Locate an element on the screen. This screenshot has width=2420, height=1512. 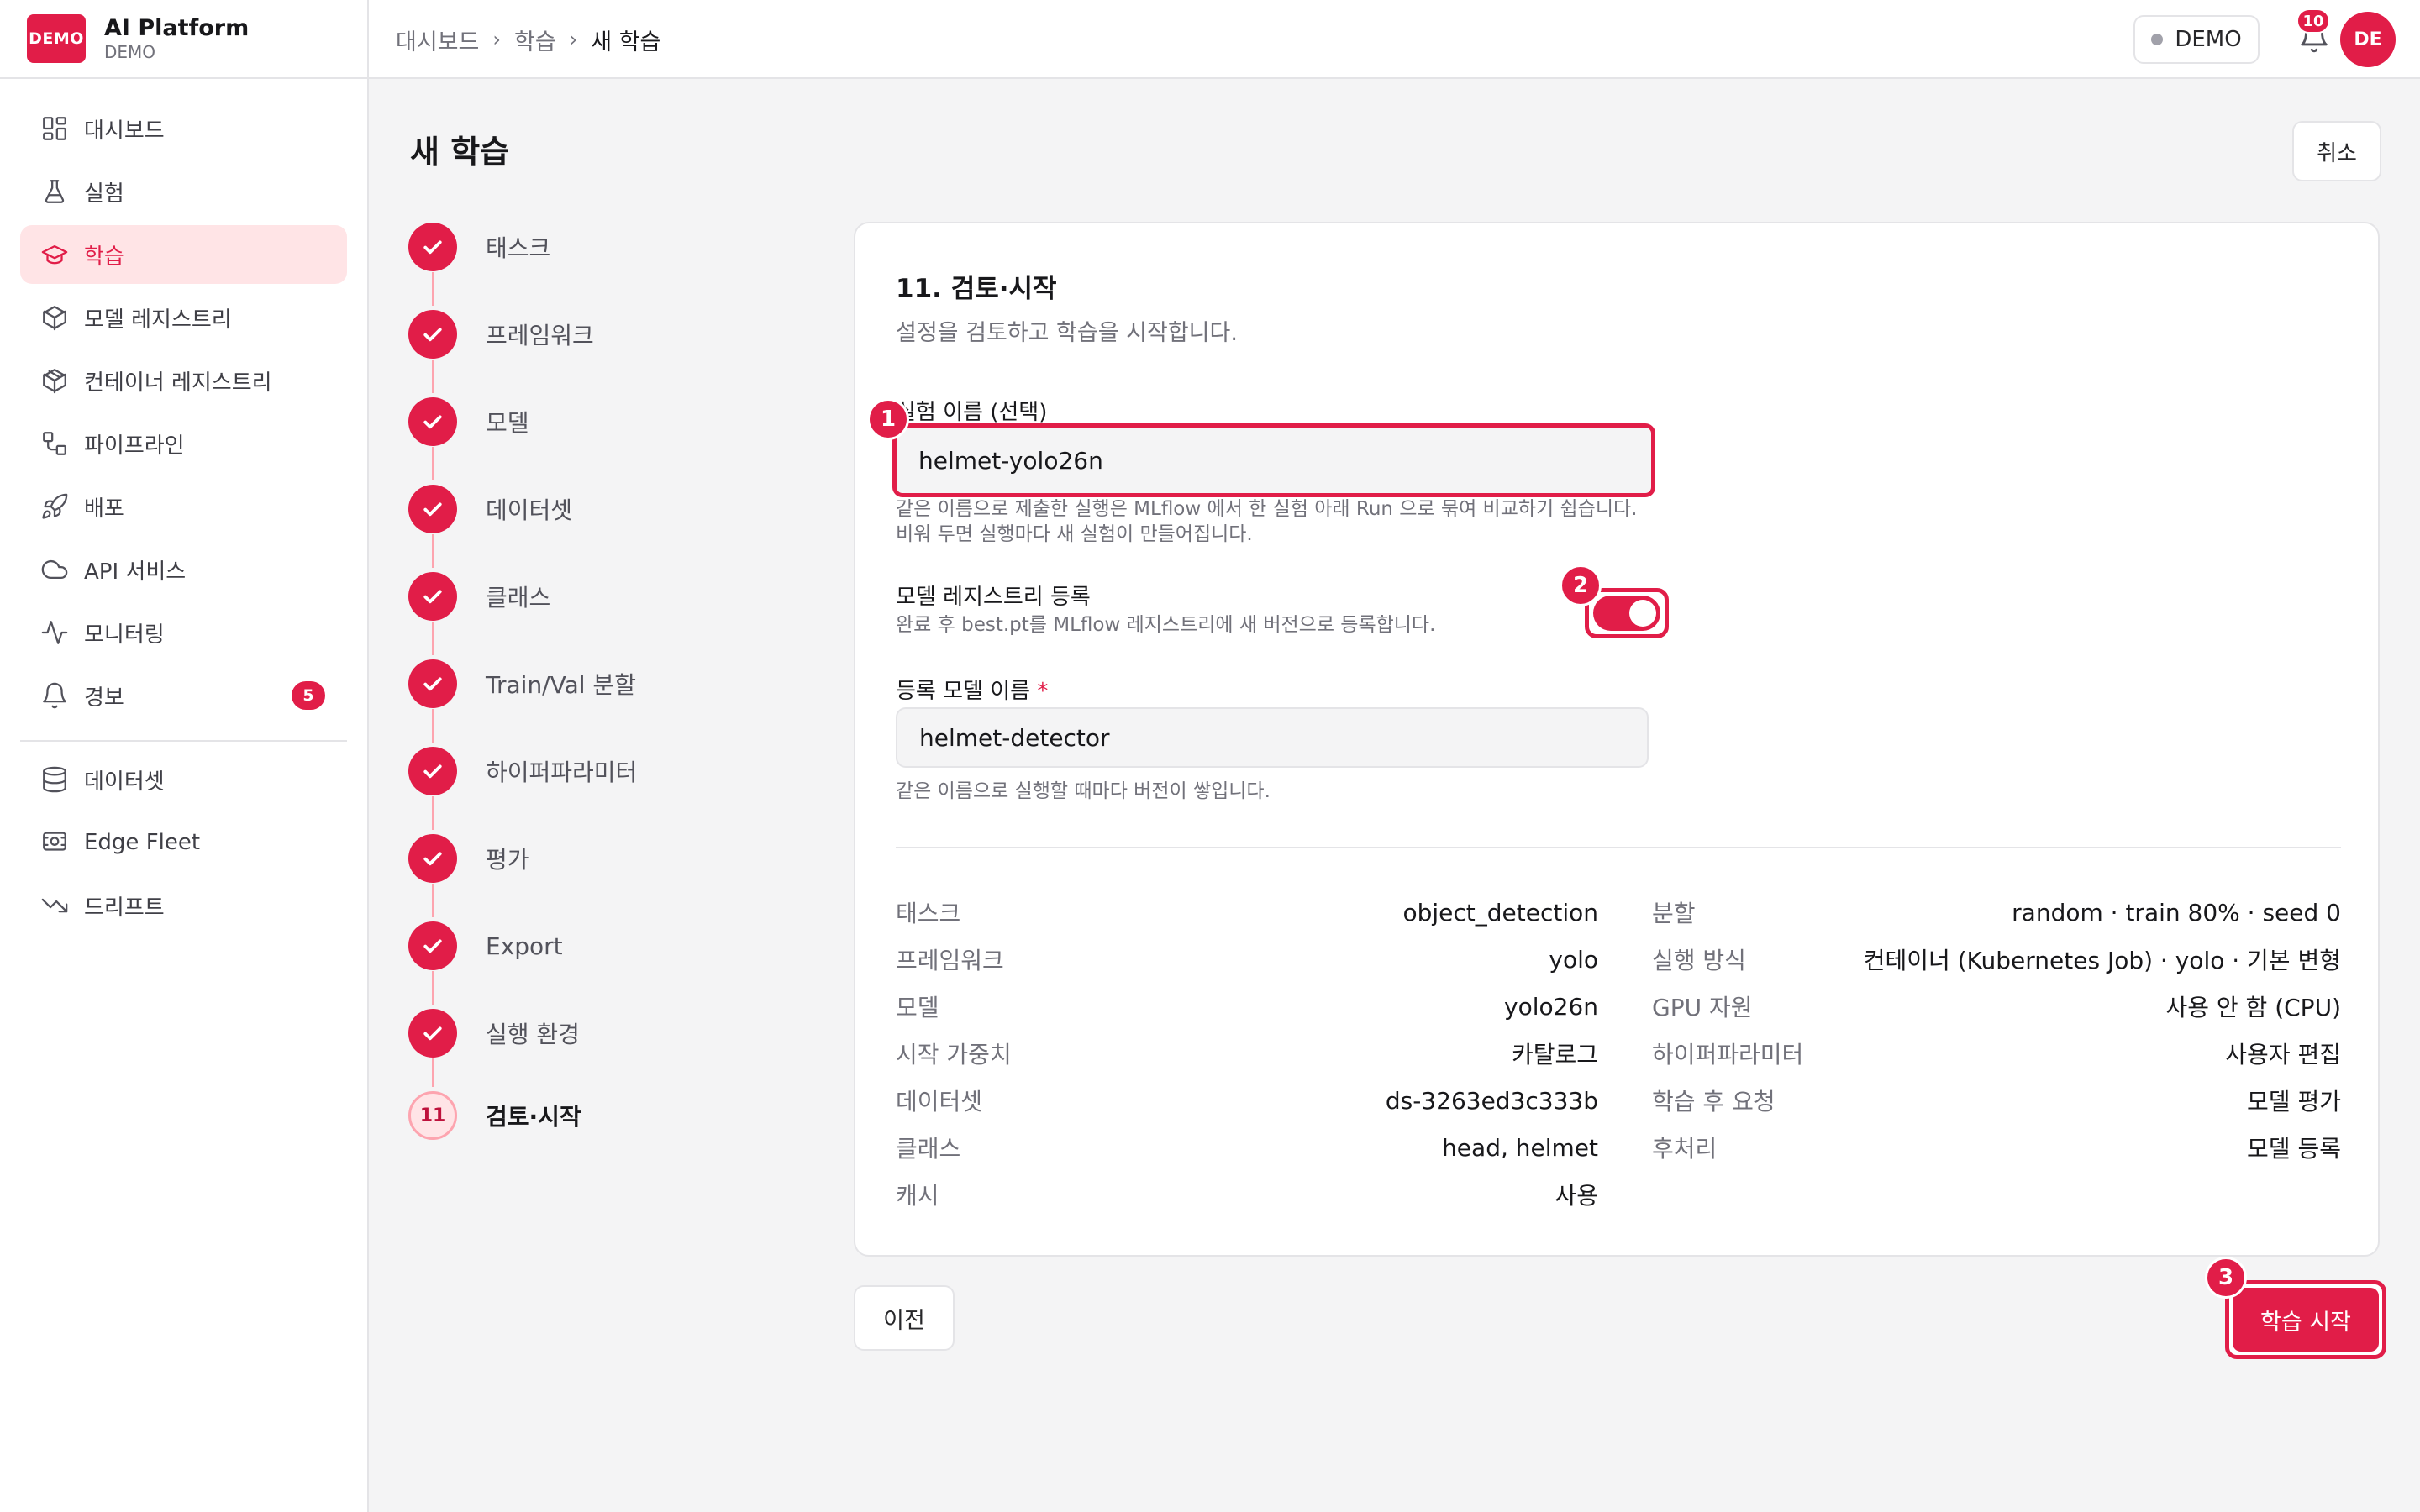
sidebar-item-a2: 학습 is located at coordinates (183, 254).